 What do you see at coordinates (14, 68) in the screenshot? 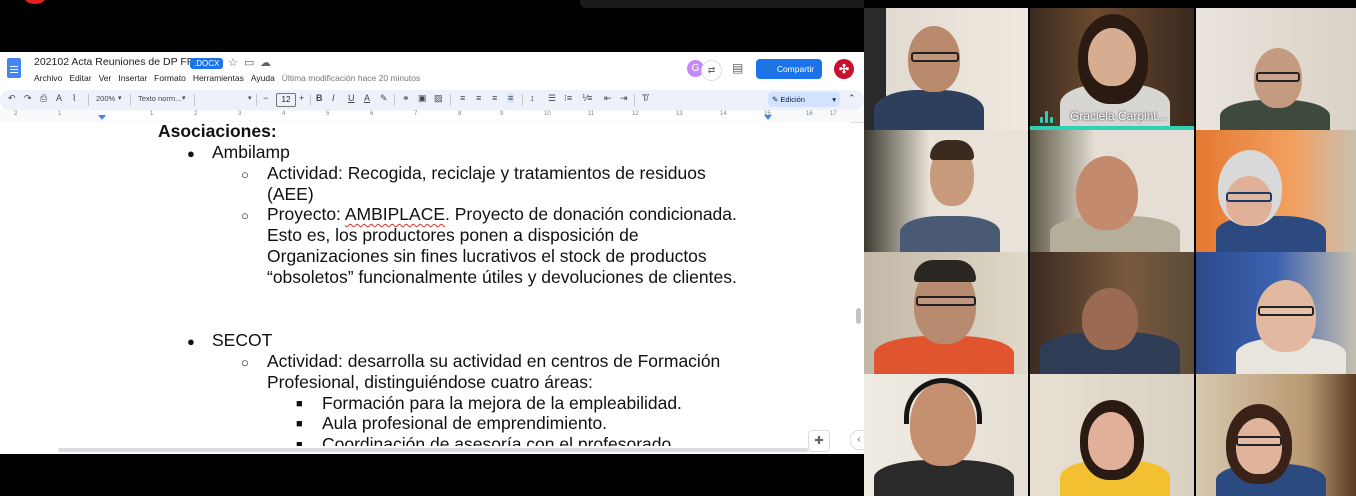
I see `docs-logo-icon` at bounding box center [14, 68].